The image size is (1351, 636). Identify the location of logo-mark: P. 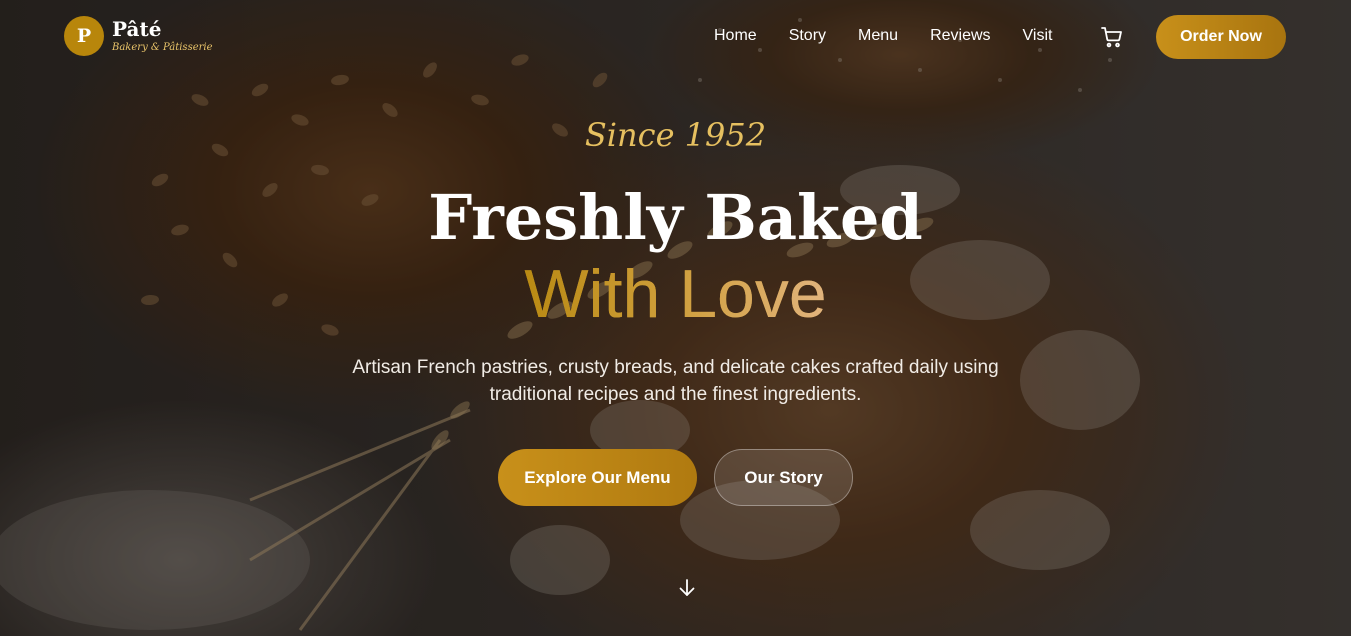
(84, 36).